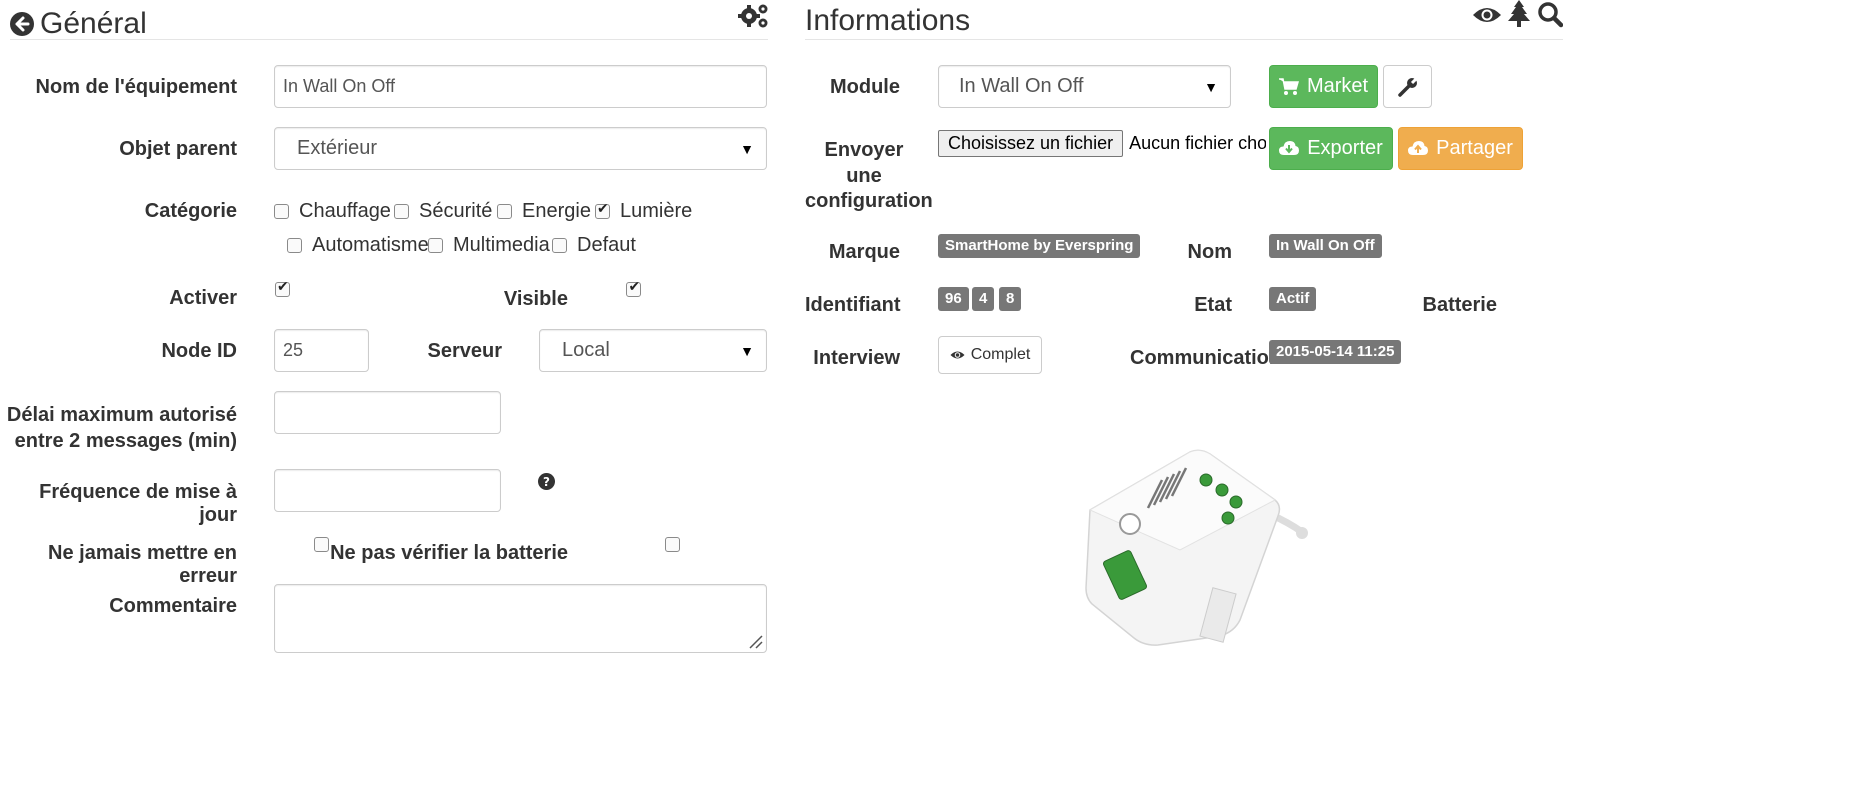 This screenshot has width=1863, height=788. Describe the element at coordinates (387, 490) in the screenshot. I see `update-freq-input` at that location.